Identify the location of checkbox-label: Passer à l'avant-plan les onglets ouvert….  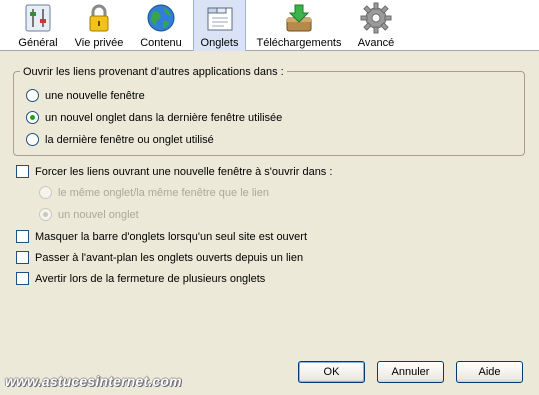
(169, 257).